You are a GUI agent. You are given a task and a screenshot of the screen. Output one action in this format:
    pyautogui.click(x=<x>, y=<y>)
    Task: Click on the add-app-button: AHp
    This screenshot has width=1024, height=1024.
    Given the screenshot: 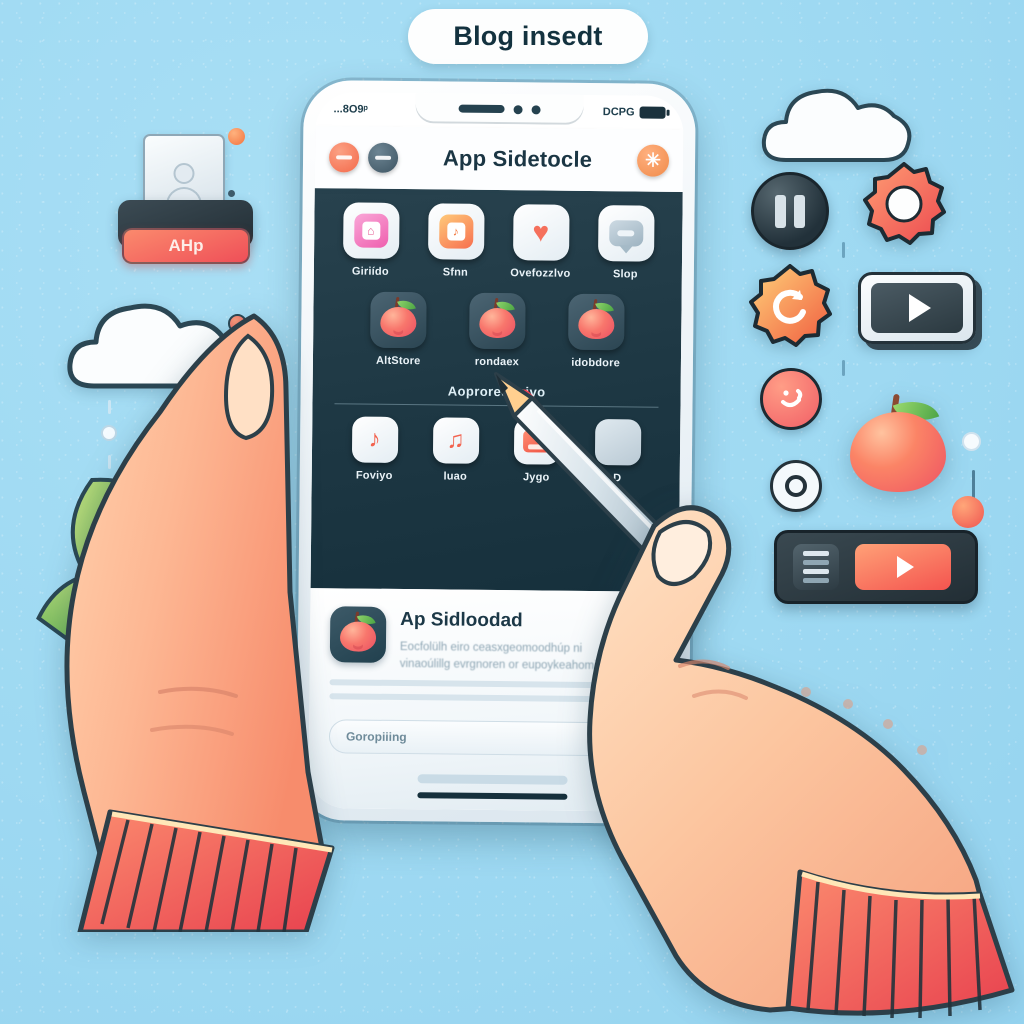 What is the action you would take?
    pyautogui.click(x=186, y=246)
    